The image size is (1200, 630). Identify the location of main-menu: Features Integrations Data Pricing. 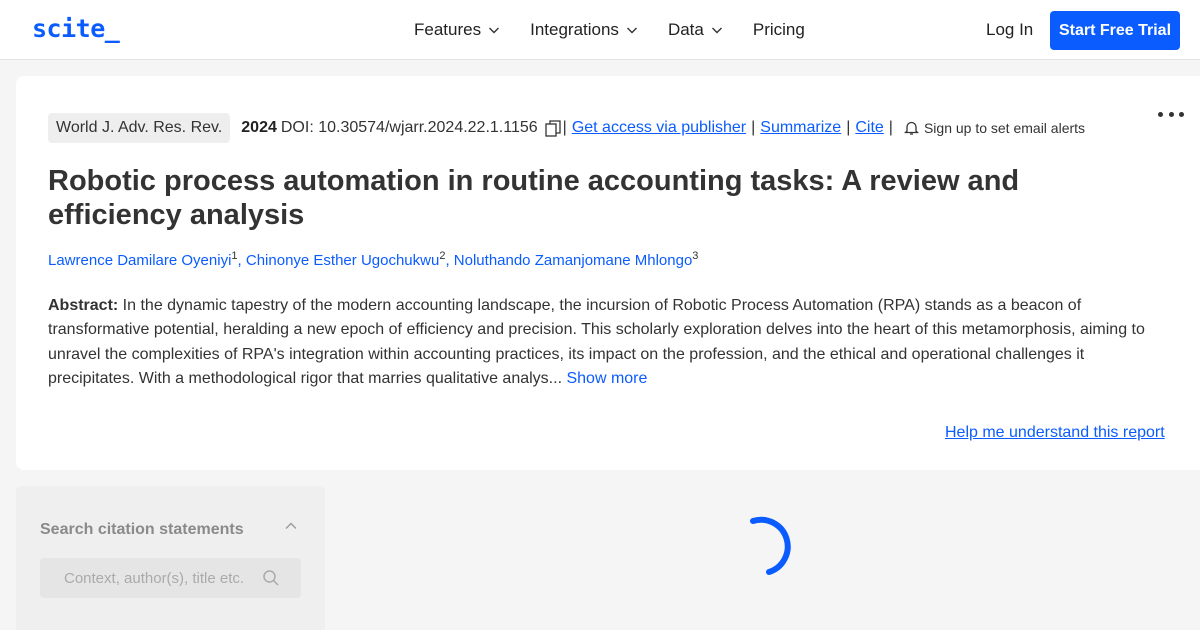
(624, 30).